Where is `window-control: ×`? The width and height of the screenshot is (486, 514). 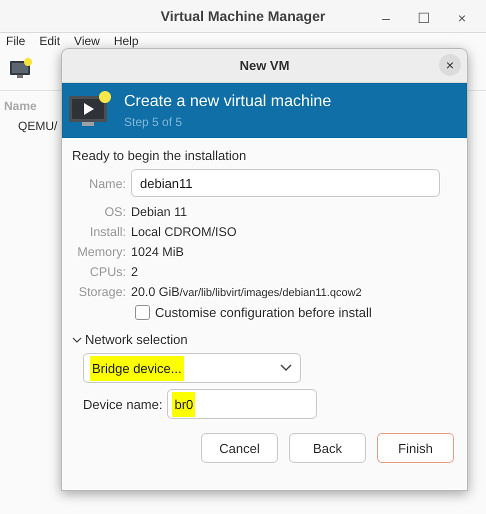
window-control: × is located at coordinates (462, 18).